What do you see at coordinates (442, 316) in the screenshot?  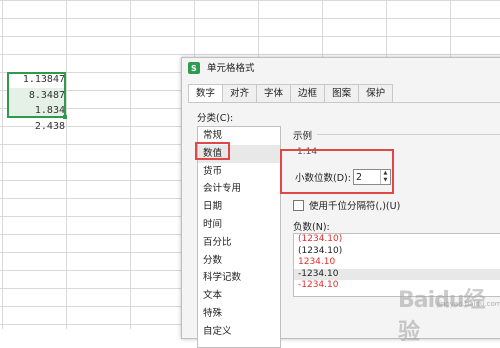 I see `watermark-logo: Baidu经验` at bounding box center [442, 316].